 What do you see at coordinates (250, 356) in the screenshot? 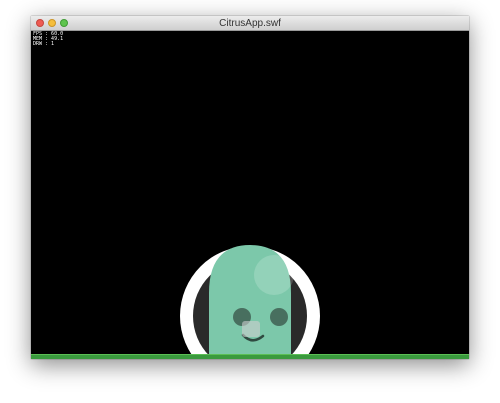
I see `ground-platform` at bounding box center [250, 356].